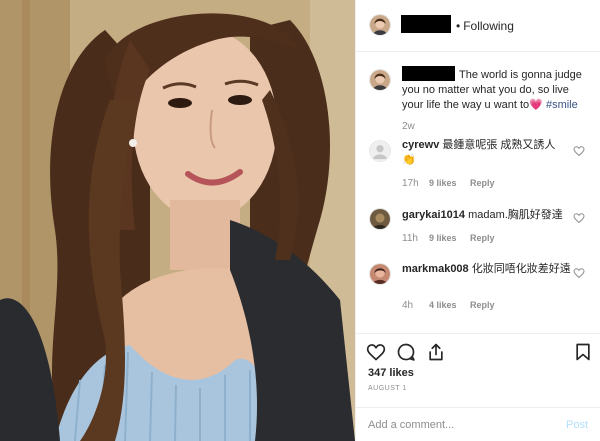 The height and width of the screenshot is (441, 600). I want to click on comment-meta: 4h 4 likes Reply, so click(448, 305).